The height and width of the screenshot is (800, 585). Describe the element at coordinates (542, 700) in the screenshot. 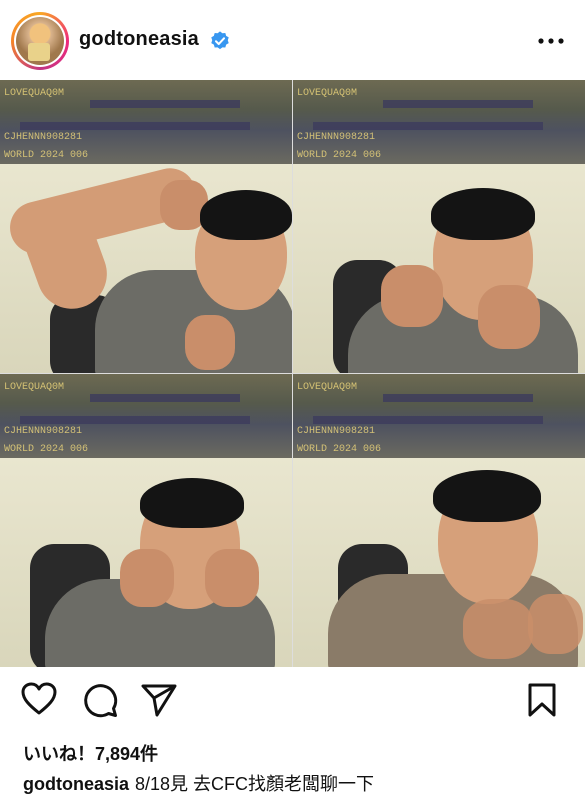

I see `bookmark-icon` at that location.